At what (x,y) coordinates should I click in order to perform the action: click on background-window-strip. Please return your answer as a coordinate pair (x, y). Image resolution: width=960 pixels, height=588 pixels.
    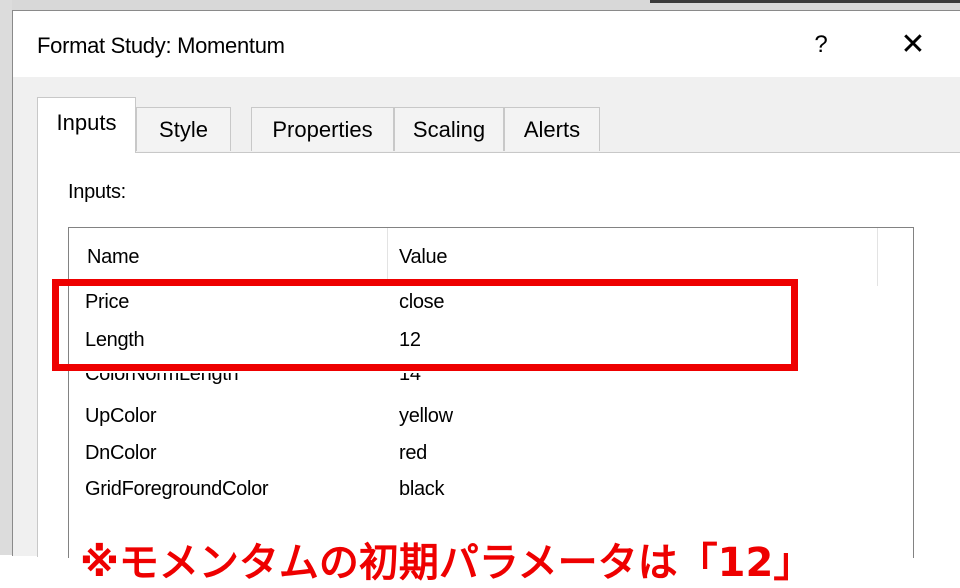
    Looking at the image, I should click on (480, 5).